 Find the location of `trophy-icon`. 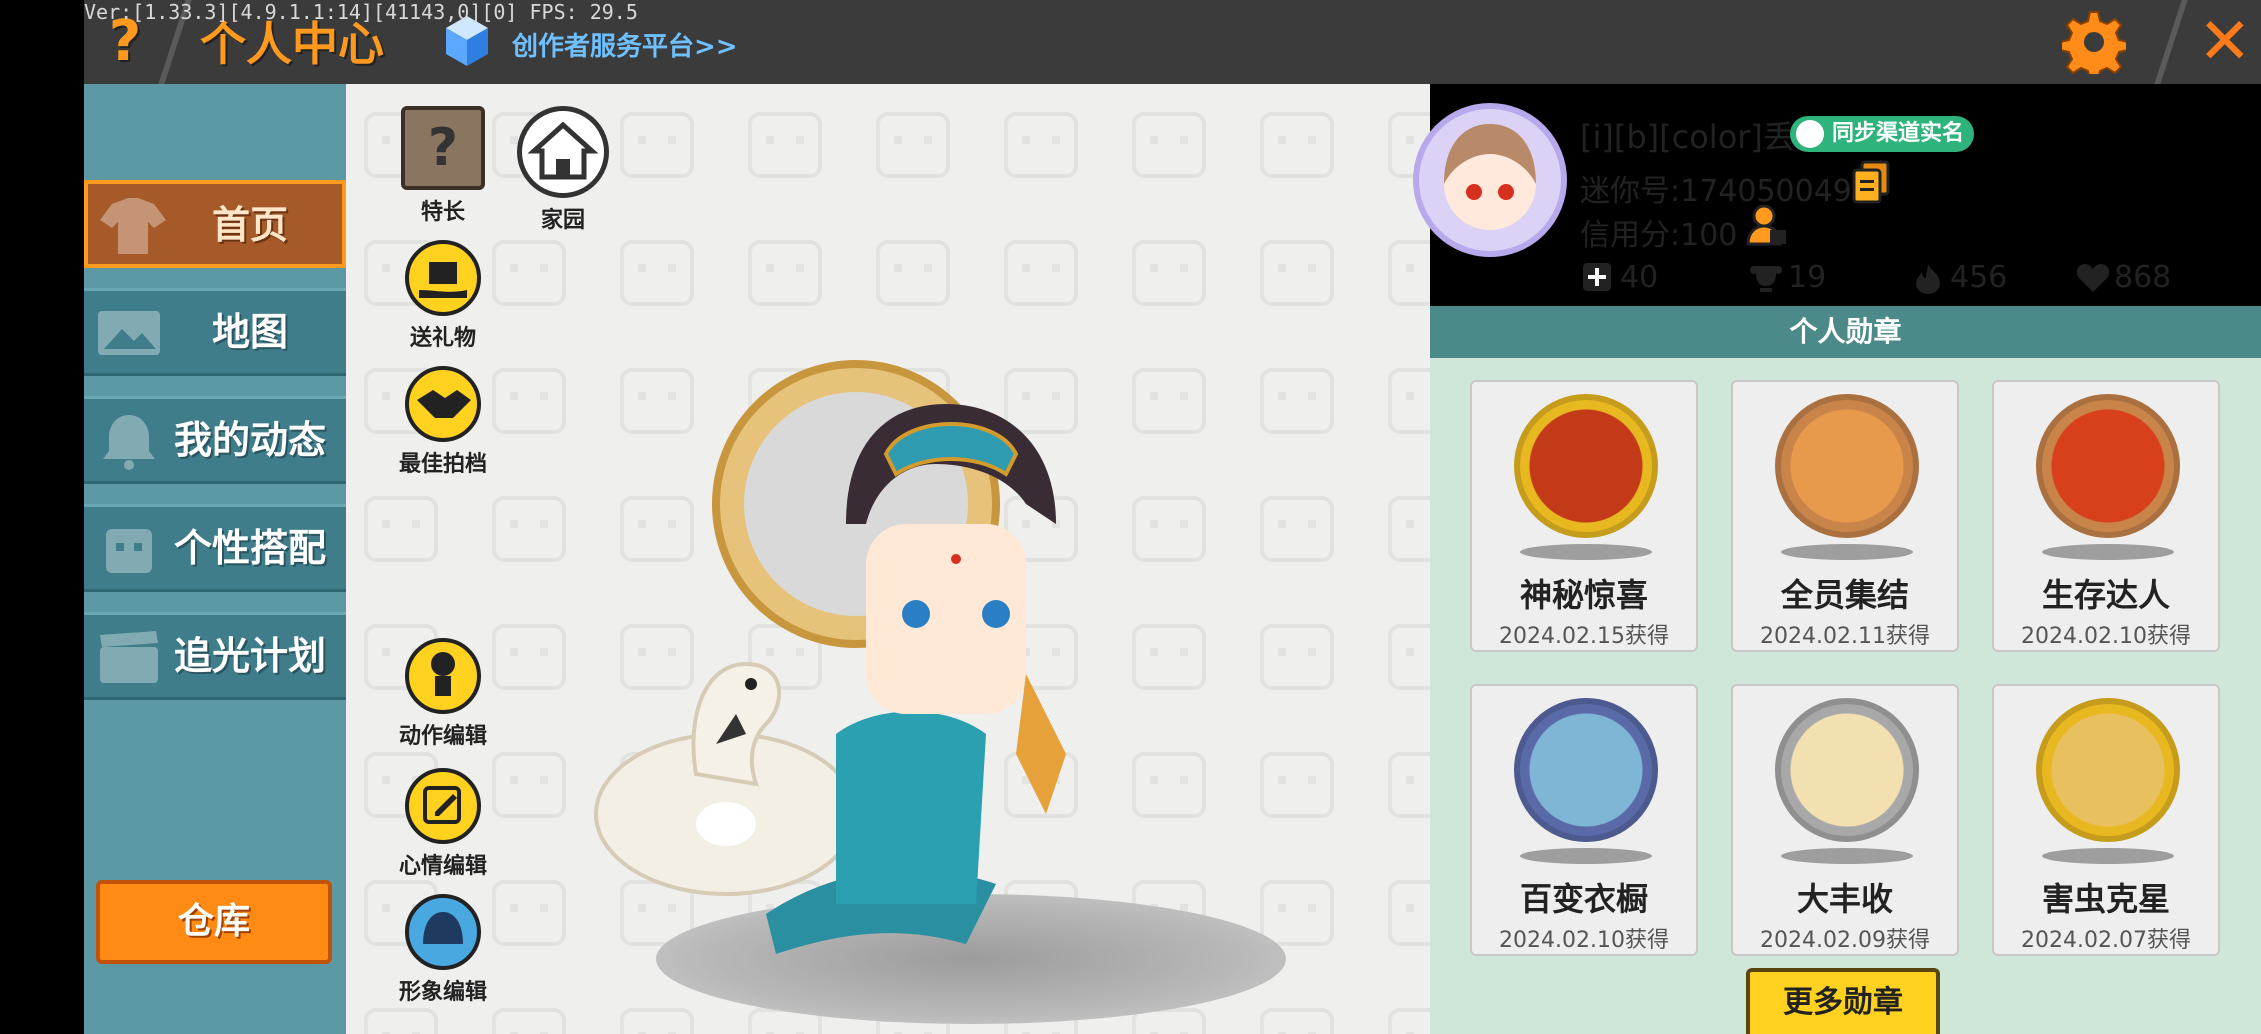

trophy-icon is located at coordinates (1766, 279).